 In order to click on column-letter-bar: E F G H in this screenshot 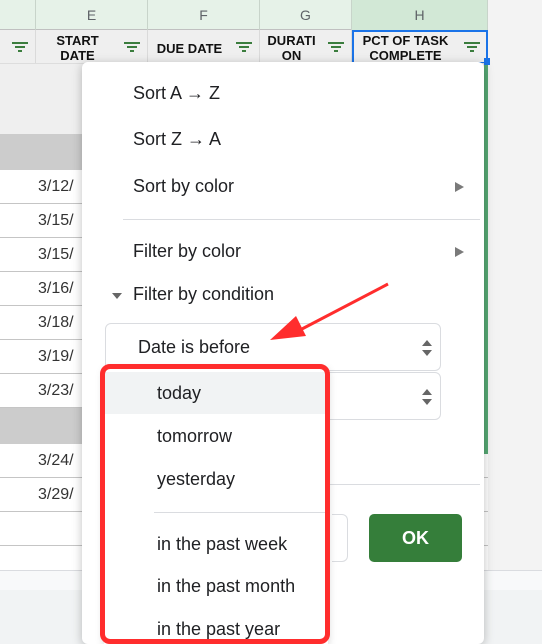, I will do `click(244, 15)`.